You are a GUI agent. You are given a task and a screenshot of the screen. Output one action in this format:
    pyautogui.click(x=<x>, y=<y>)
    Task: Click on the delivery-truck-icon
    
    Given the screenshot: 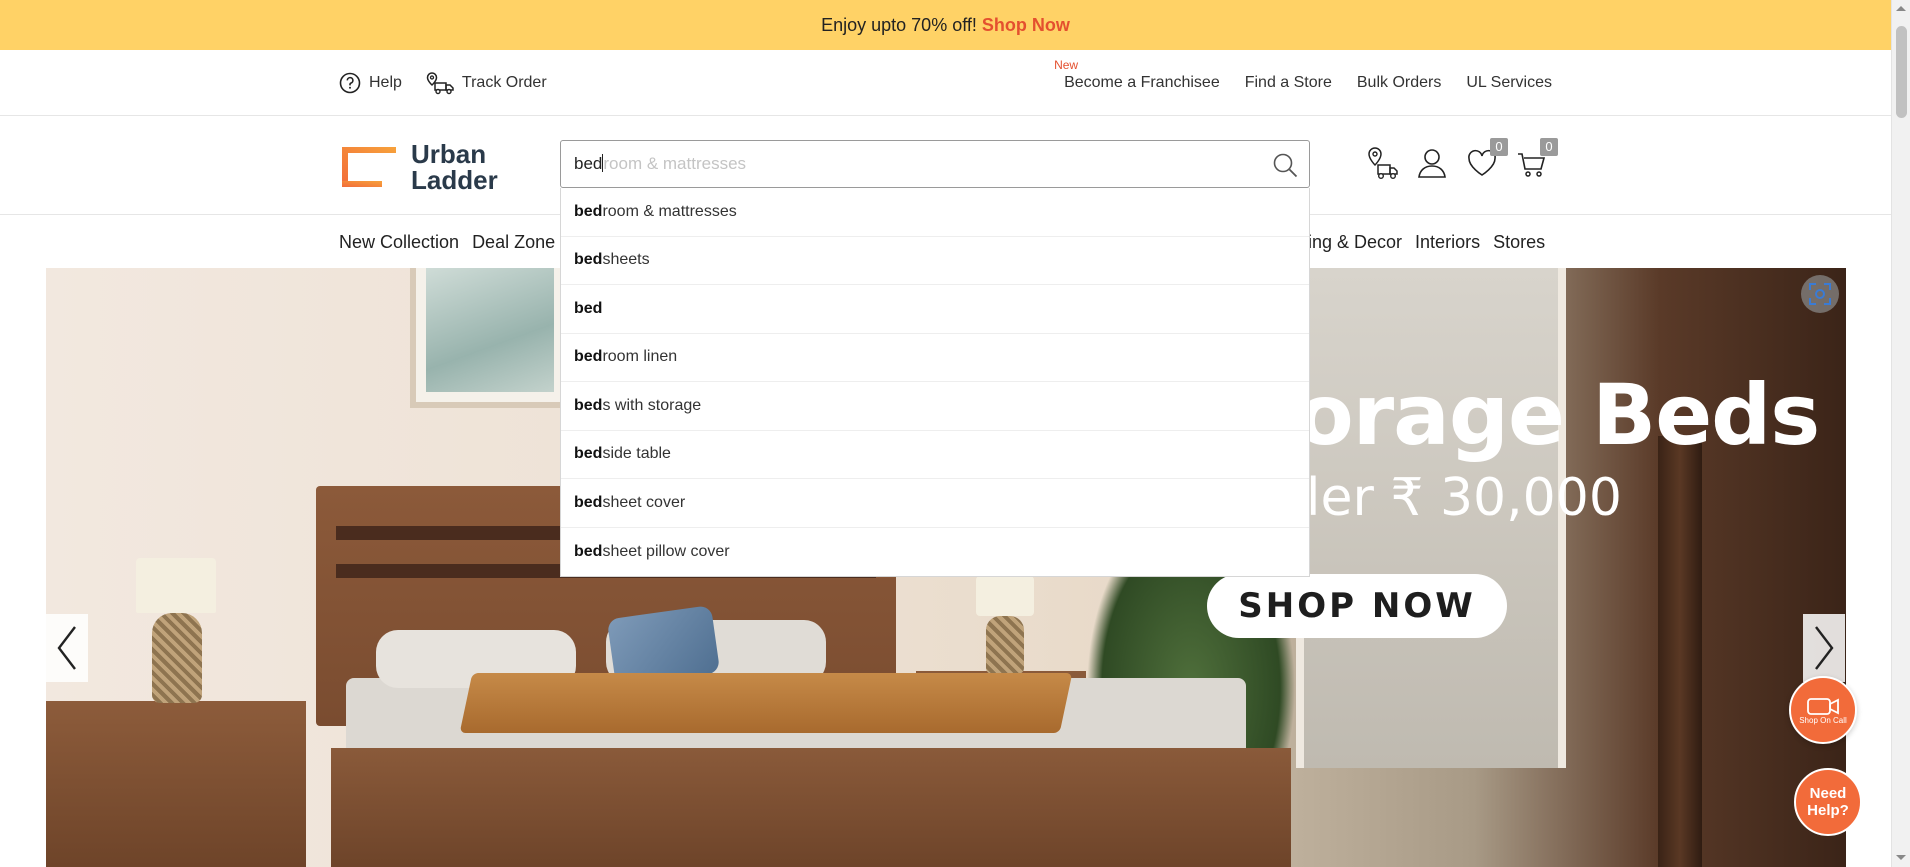 What is the action you would take?
    pyautogui.click(x=440, y=83)
    